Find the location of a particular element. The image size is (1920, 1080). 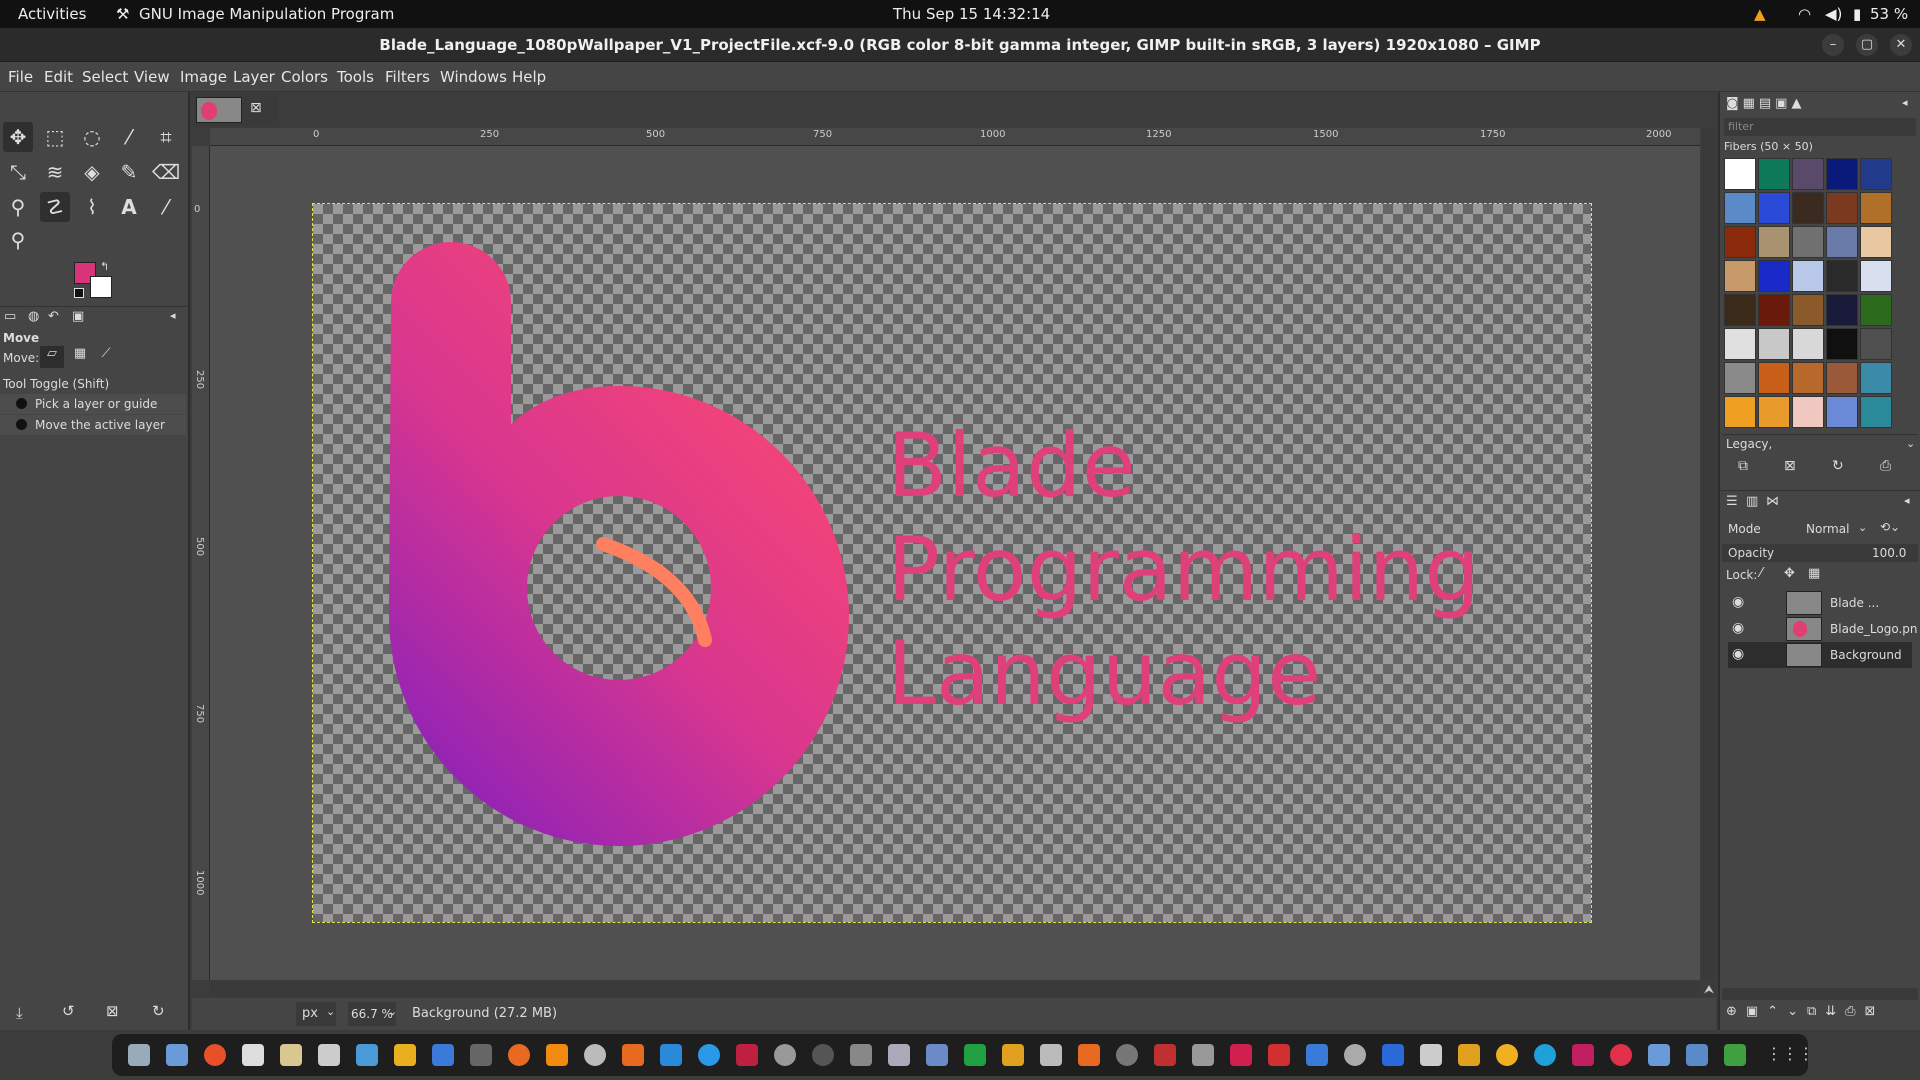

image-tab: ⊠ is located at coordinates (236, 110).